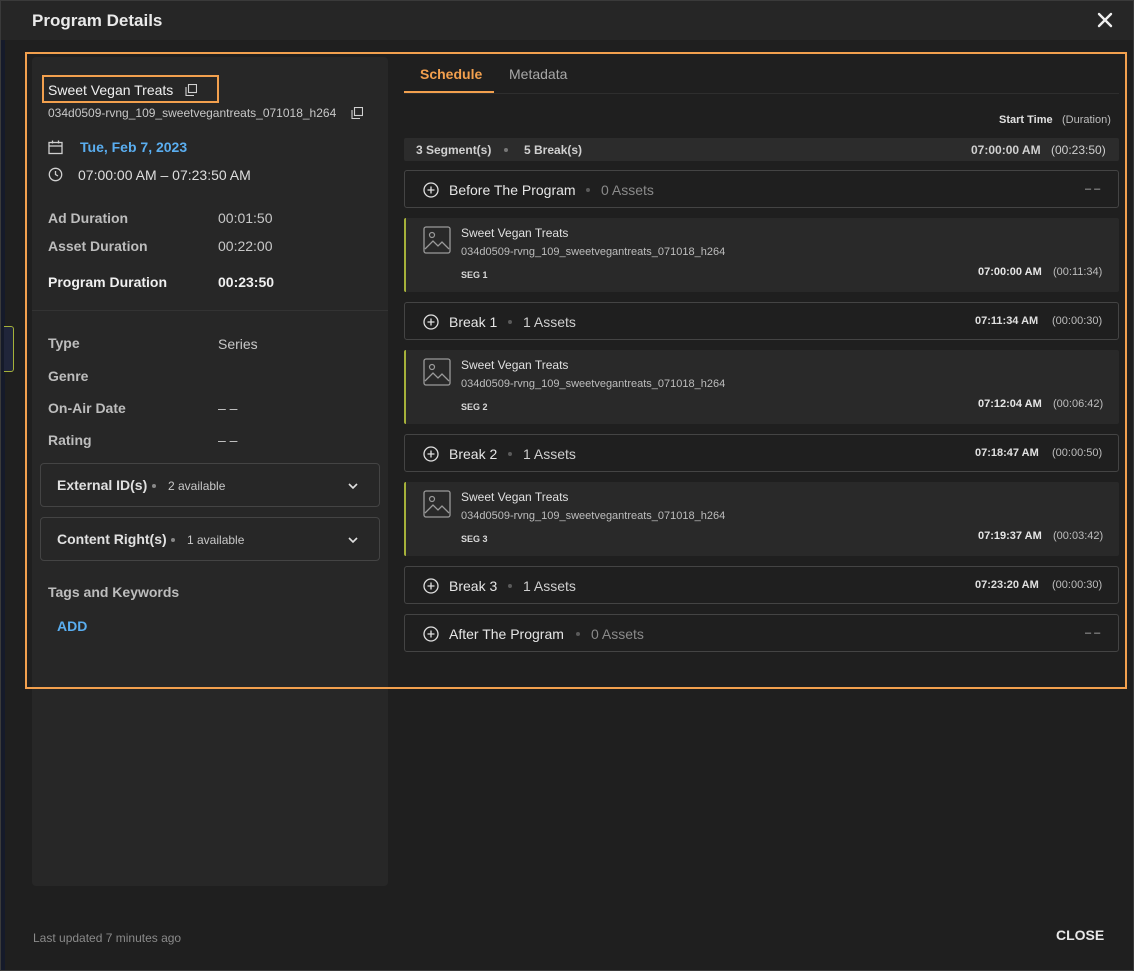 This screenshot has height=971, width=1134. Describe the element at coordinates (1093, 189) in the screenshot. I see `before-program-time: – –` at that location.